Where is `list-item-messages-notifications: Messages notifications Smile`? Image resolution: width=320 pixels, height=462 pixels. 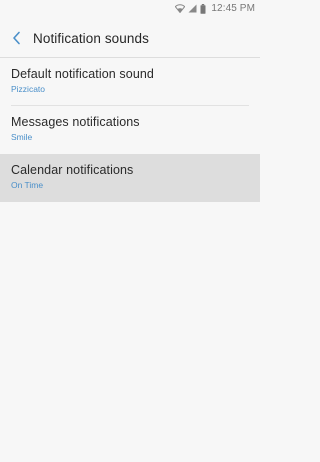
list-item-messages-notifications: Messages notifications Smile is located at coordinates (130, 130).